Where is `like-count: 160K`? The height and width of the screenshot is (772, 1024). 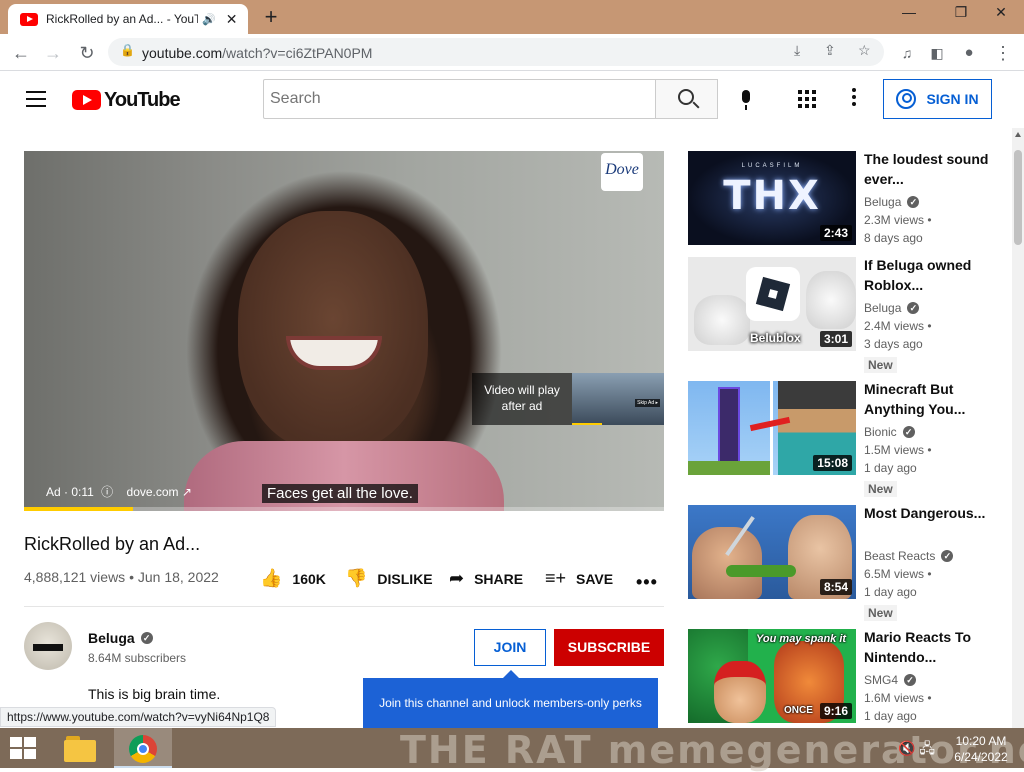 like-count: 160K is located at coordinates (309, 578).